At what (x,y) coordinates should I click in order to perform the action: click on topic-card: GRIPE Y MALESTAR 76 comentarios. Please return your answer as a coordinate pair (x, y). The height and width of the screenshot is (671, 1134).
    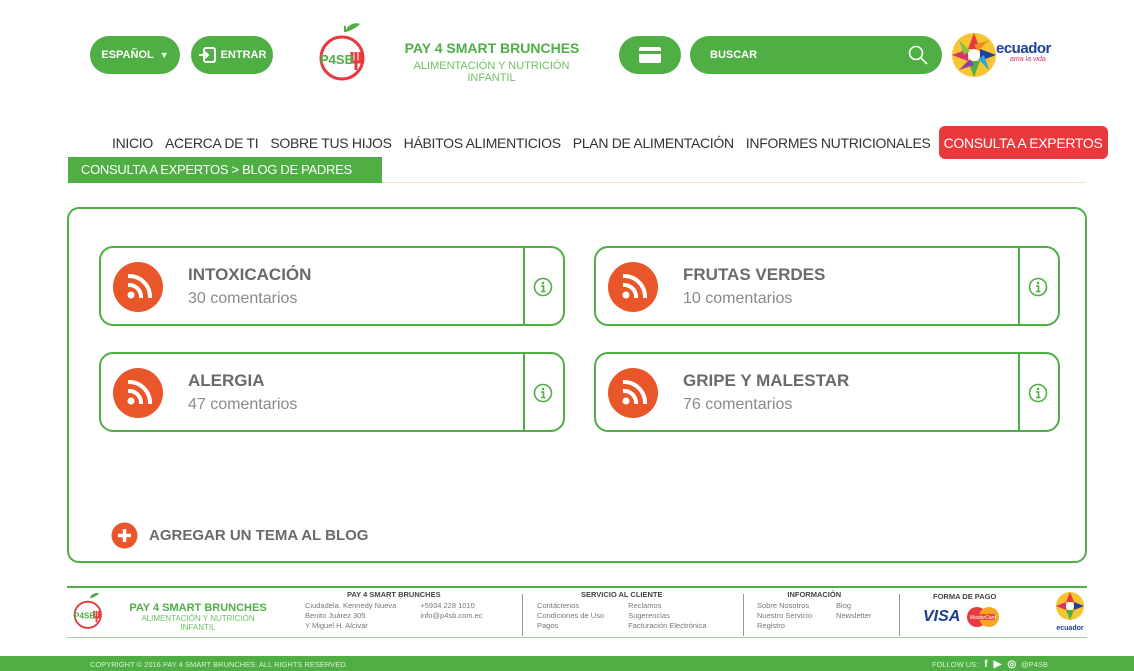
    Looking at the image, I should click on (827, 392).